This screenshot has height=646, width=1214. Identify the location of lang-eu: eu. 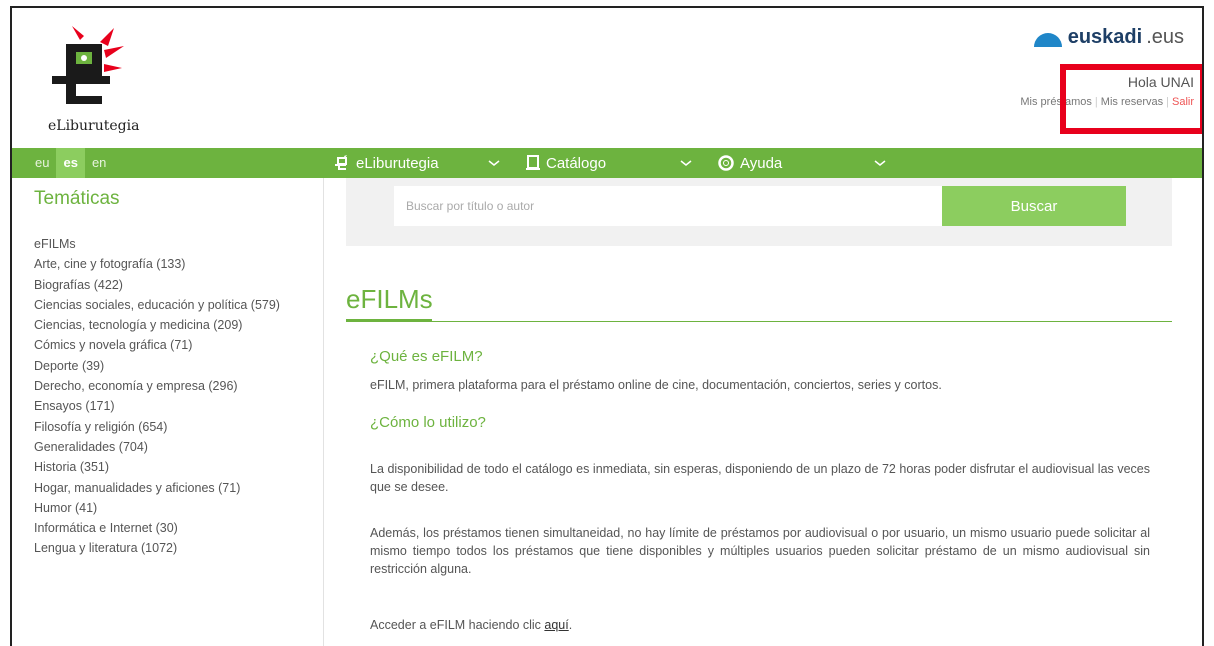
(42, 163).